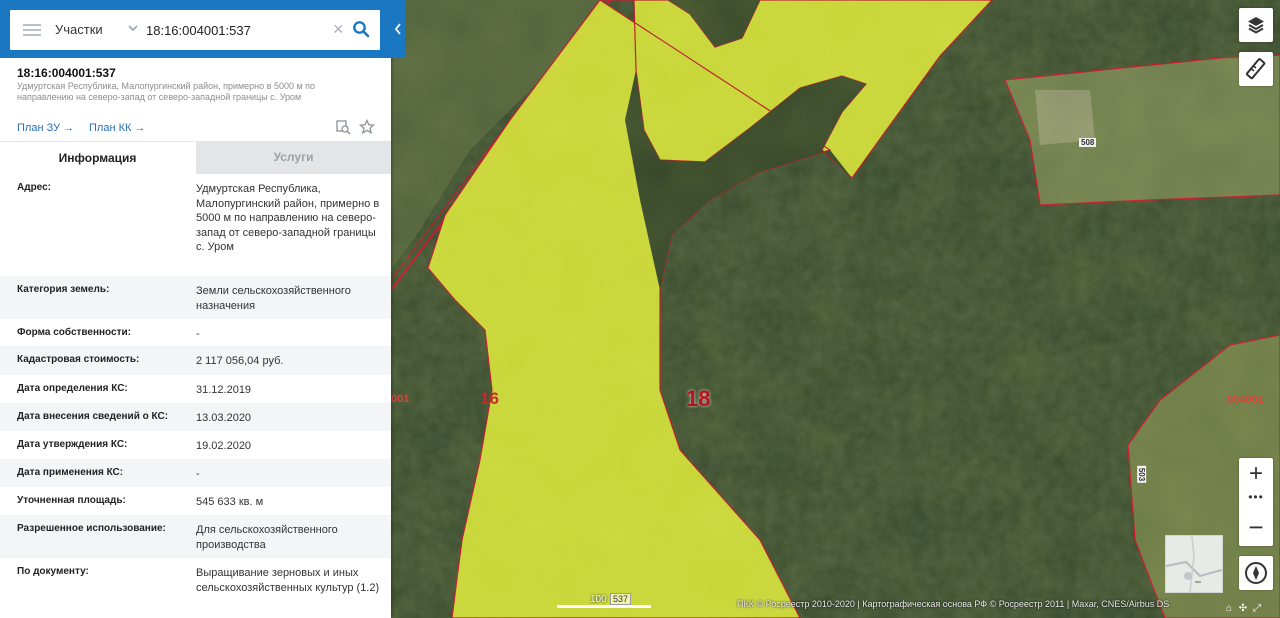 The height and width of the screenshot is (618, 1280). Describe the element at coordinates (39, 128) in the screenshot. I see `plan-zu-label: План ЗУ` at that location.